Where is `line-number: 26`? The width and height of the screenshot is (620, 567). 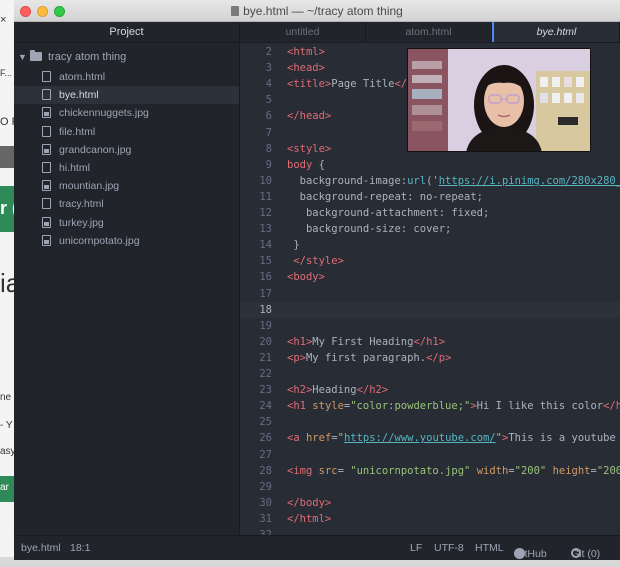
line-number: 26 is located at coordinates (265, 438).